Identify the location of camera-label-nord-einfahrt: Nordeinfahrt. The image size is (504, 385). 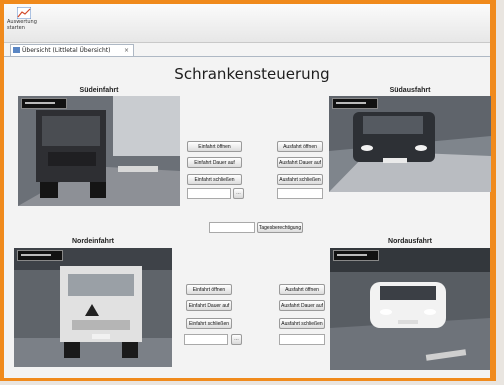
(93, 241).